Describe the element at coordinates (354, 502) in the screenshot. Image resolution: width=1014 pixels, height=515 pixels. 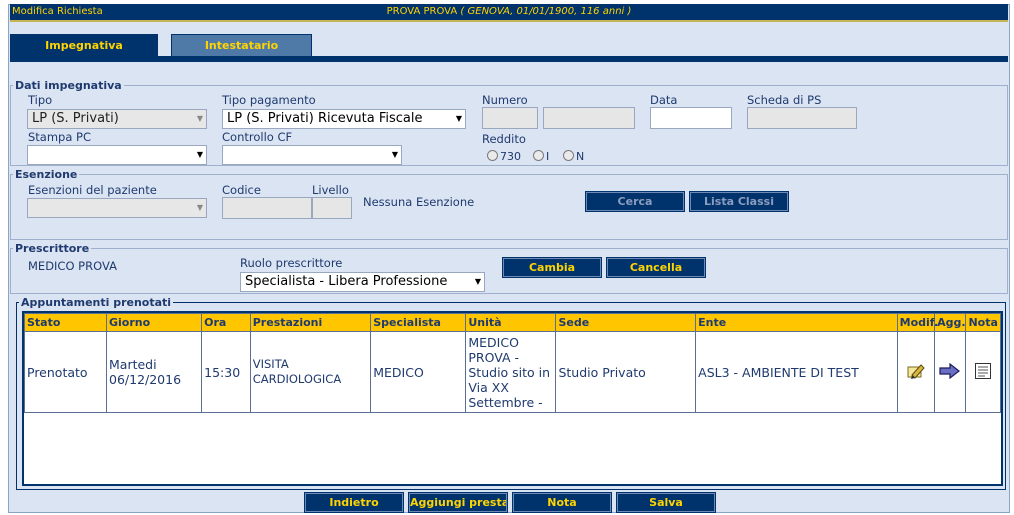
I see `indietro-button: Indietro` at that location.